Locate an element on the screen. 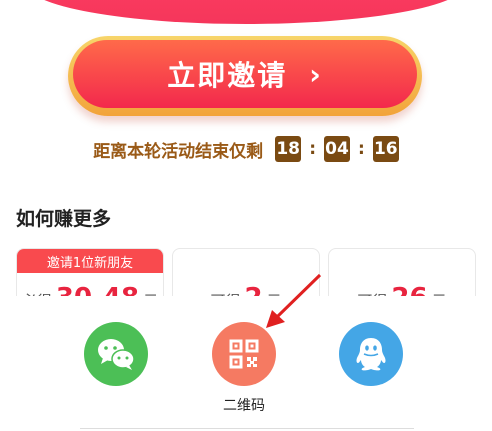 Image resolution: width=492 pixels, height=431 pixels. annotation-arrow-icon is located at coordinates (294, 300).